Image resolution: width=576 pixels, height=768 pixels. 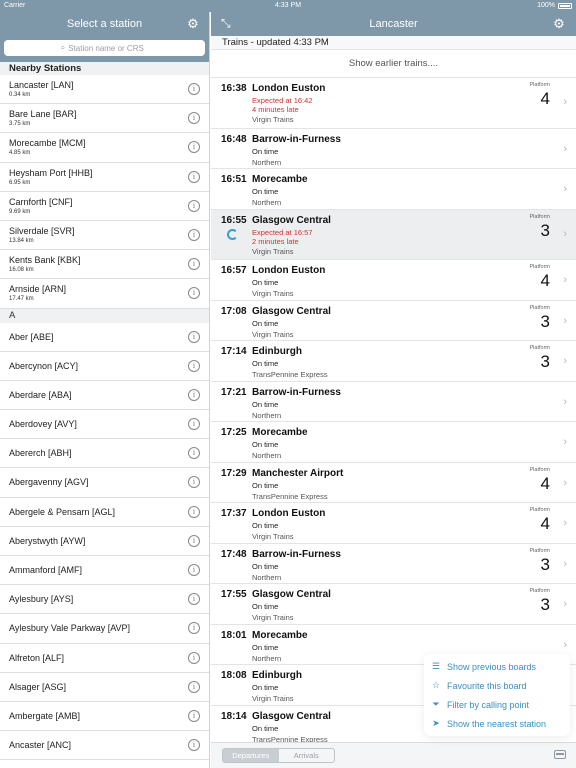 What do you see at coordinates (393, 24) in the screenshot?
I see `right-nav-bar: ⤡ Lancaster ⚙` at bounding box center [393, 24].